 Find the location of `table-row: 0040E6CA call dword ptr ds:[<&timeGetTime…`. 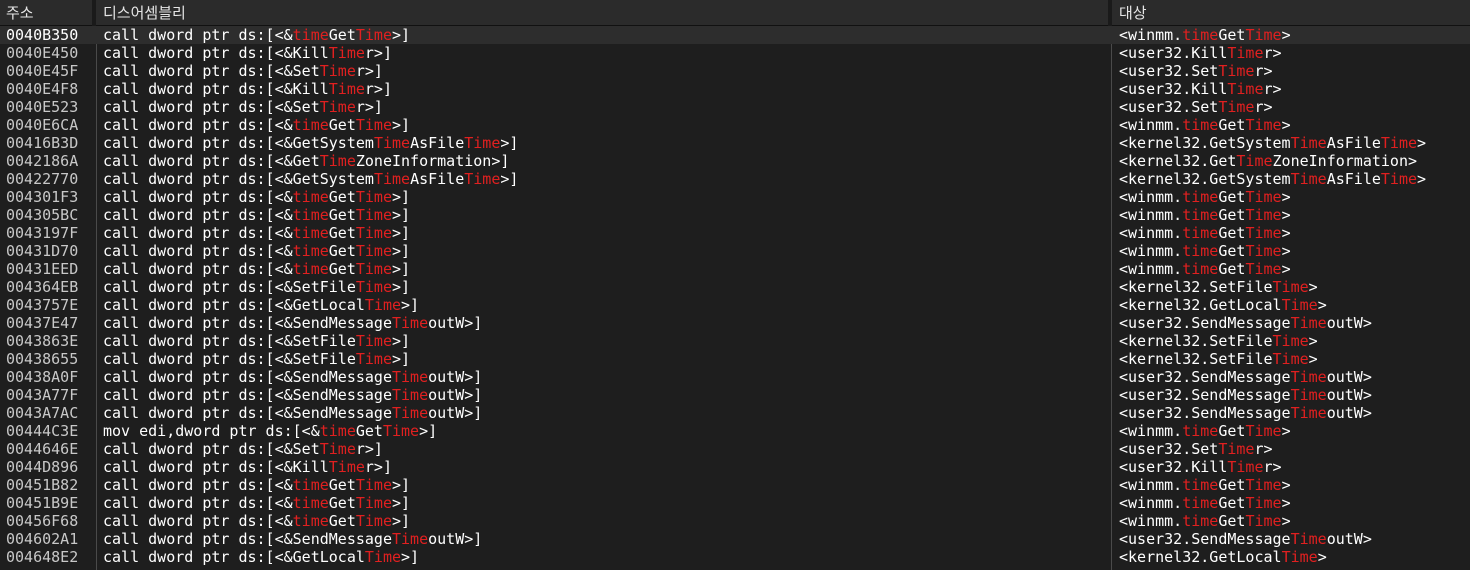

table-row: 0040E6CA call dword ptr ds:[<&timeGetTime… is located at coordinates (735, 125).